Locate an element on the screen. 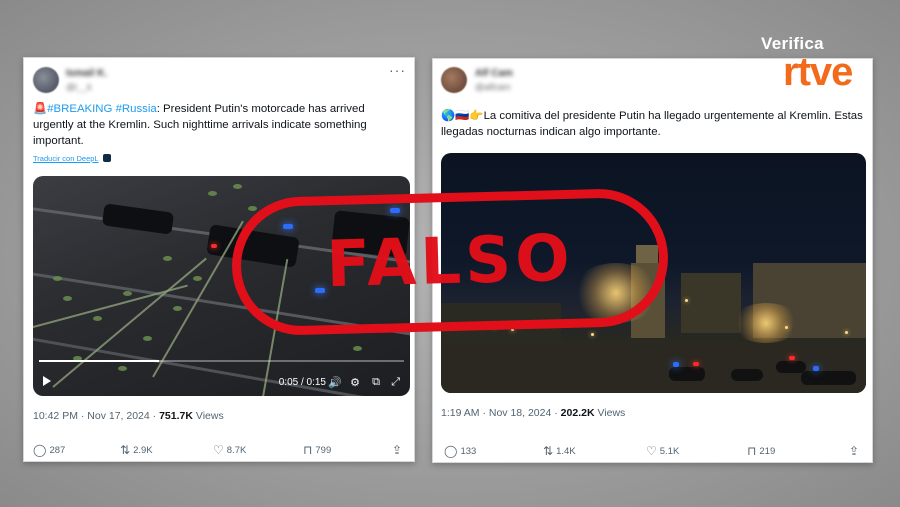  rtve-logo: rtve is located at coordinates (818, 72).